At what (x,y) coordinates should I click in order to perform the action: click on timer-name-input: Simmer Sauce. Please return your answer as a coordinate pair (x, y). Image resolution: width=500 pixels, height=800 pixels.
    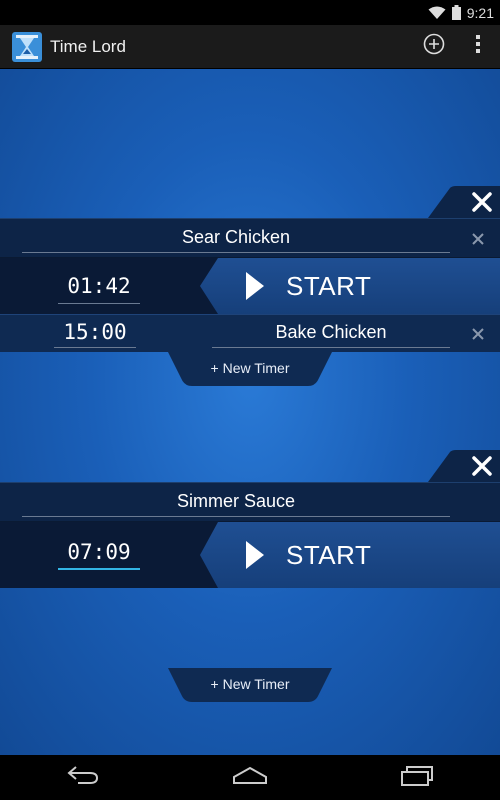
    Looking at the image, I should click on (236, 504).